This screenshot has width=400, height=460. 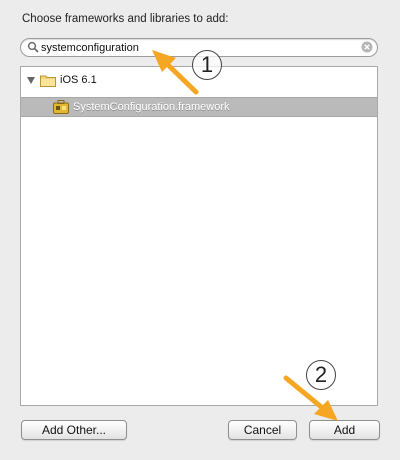 What do you see at coordinates (48, 81) in the screenshot?
I see `folder-icon` at bounding box center [48, 81].